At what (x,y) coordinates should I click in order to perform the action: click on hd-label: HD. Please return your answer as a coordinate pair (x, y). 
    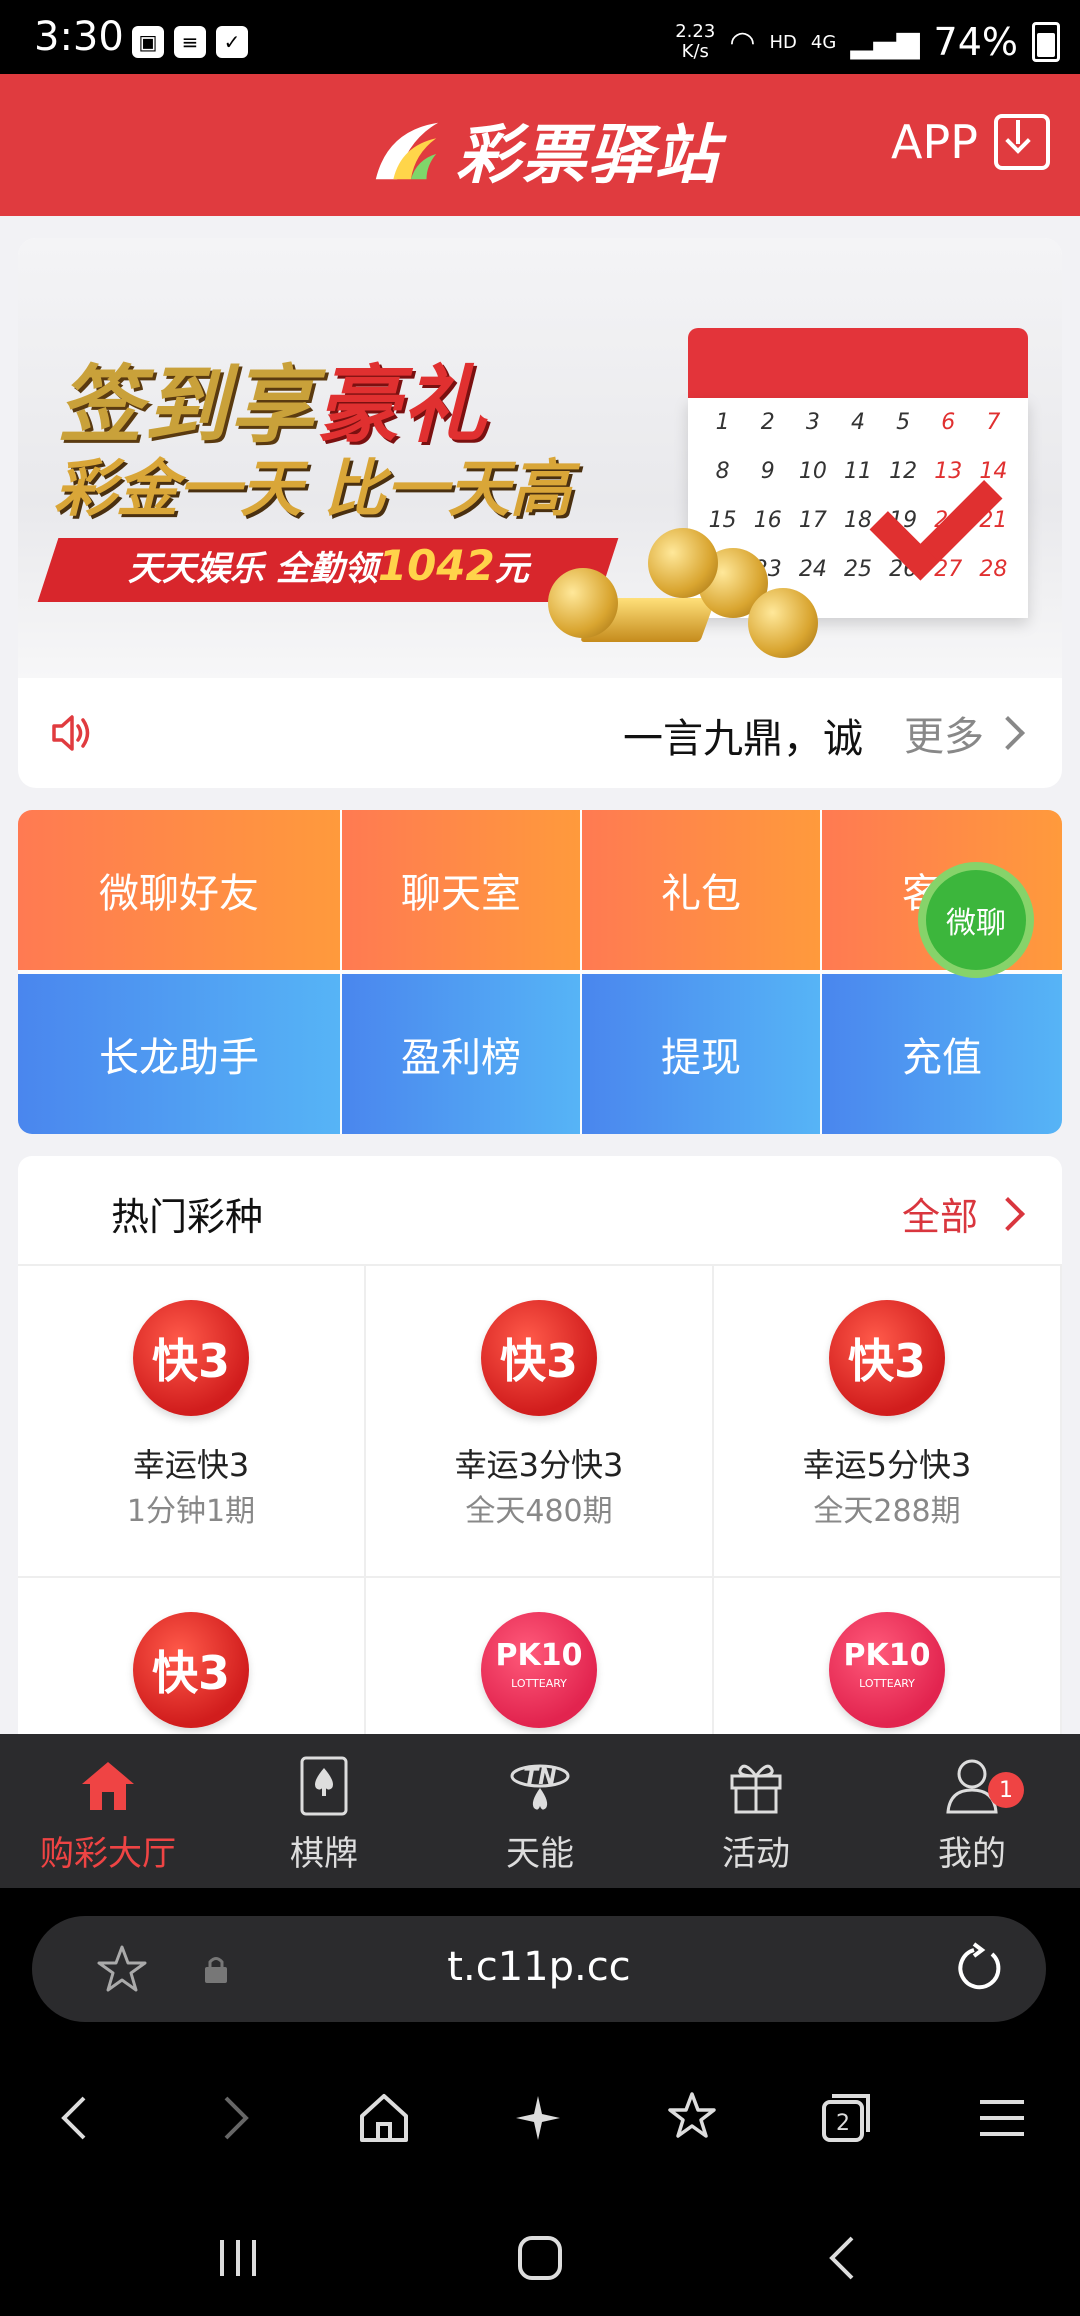
    Looking at the image, I should click on (783, 42).